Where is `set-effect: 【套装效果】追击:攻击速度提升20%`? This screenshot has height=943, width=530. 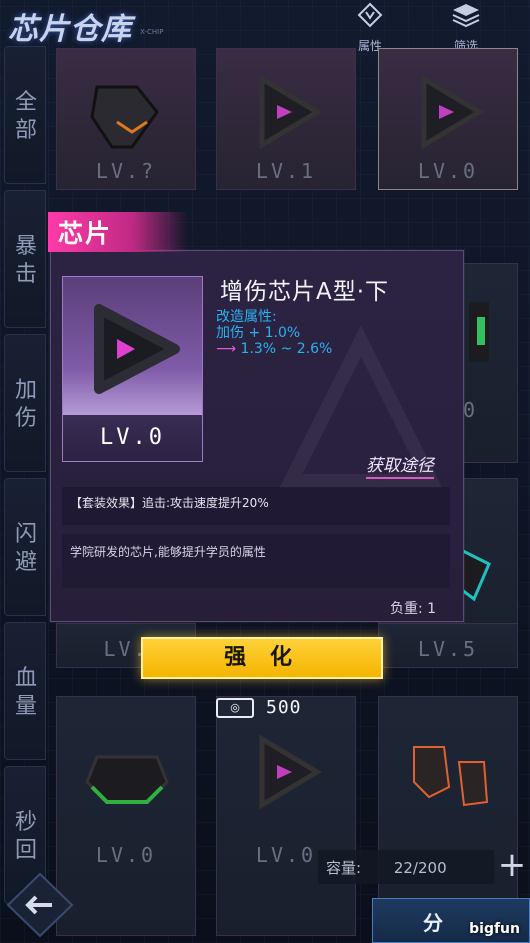 set-effect: 【套装效果】追击:攻击速度提升20% is located at coordinates (256, 506).